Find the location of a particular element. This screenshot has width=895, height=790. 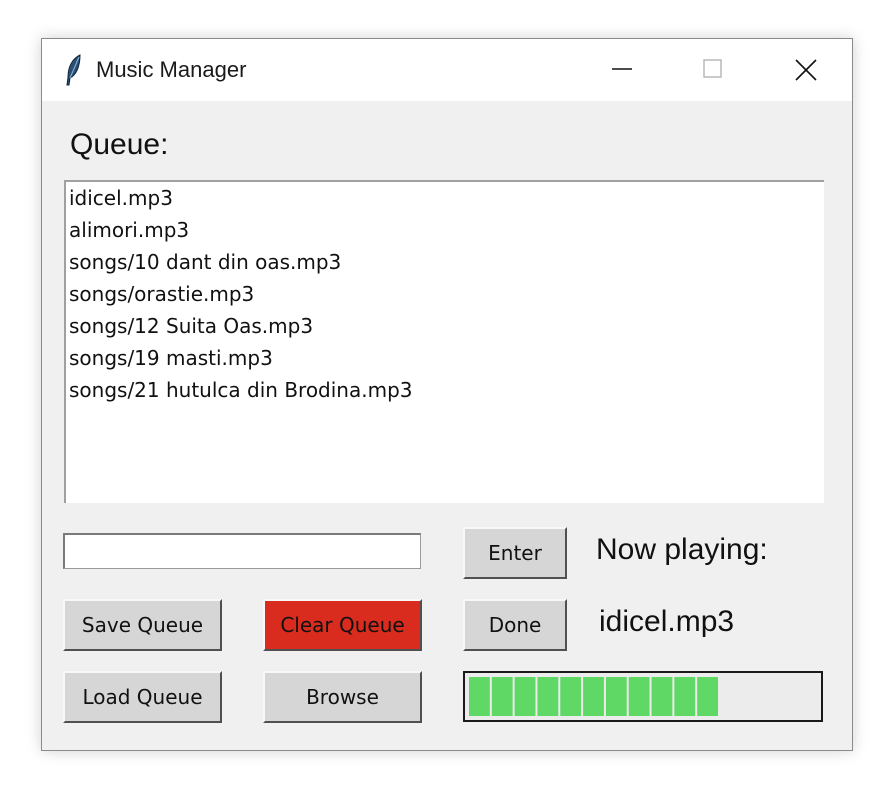

queue-list-item: songs/19 masti.mp3 is located at coordinates (445, 358).